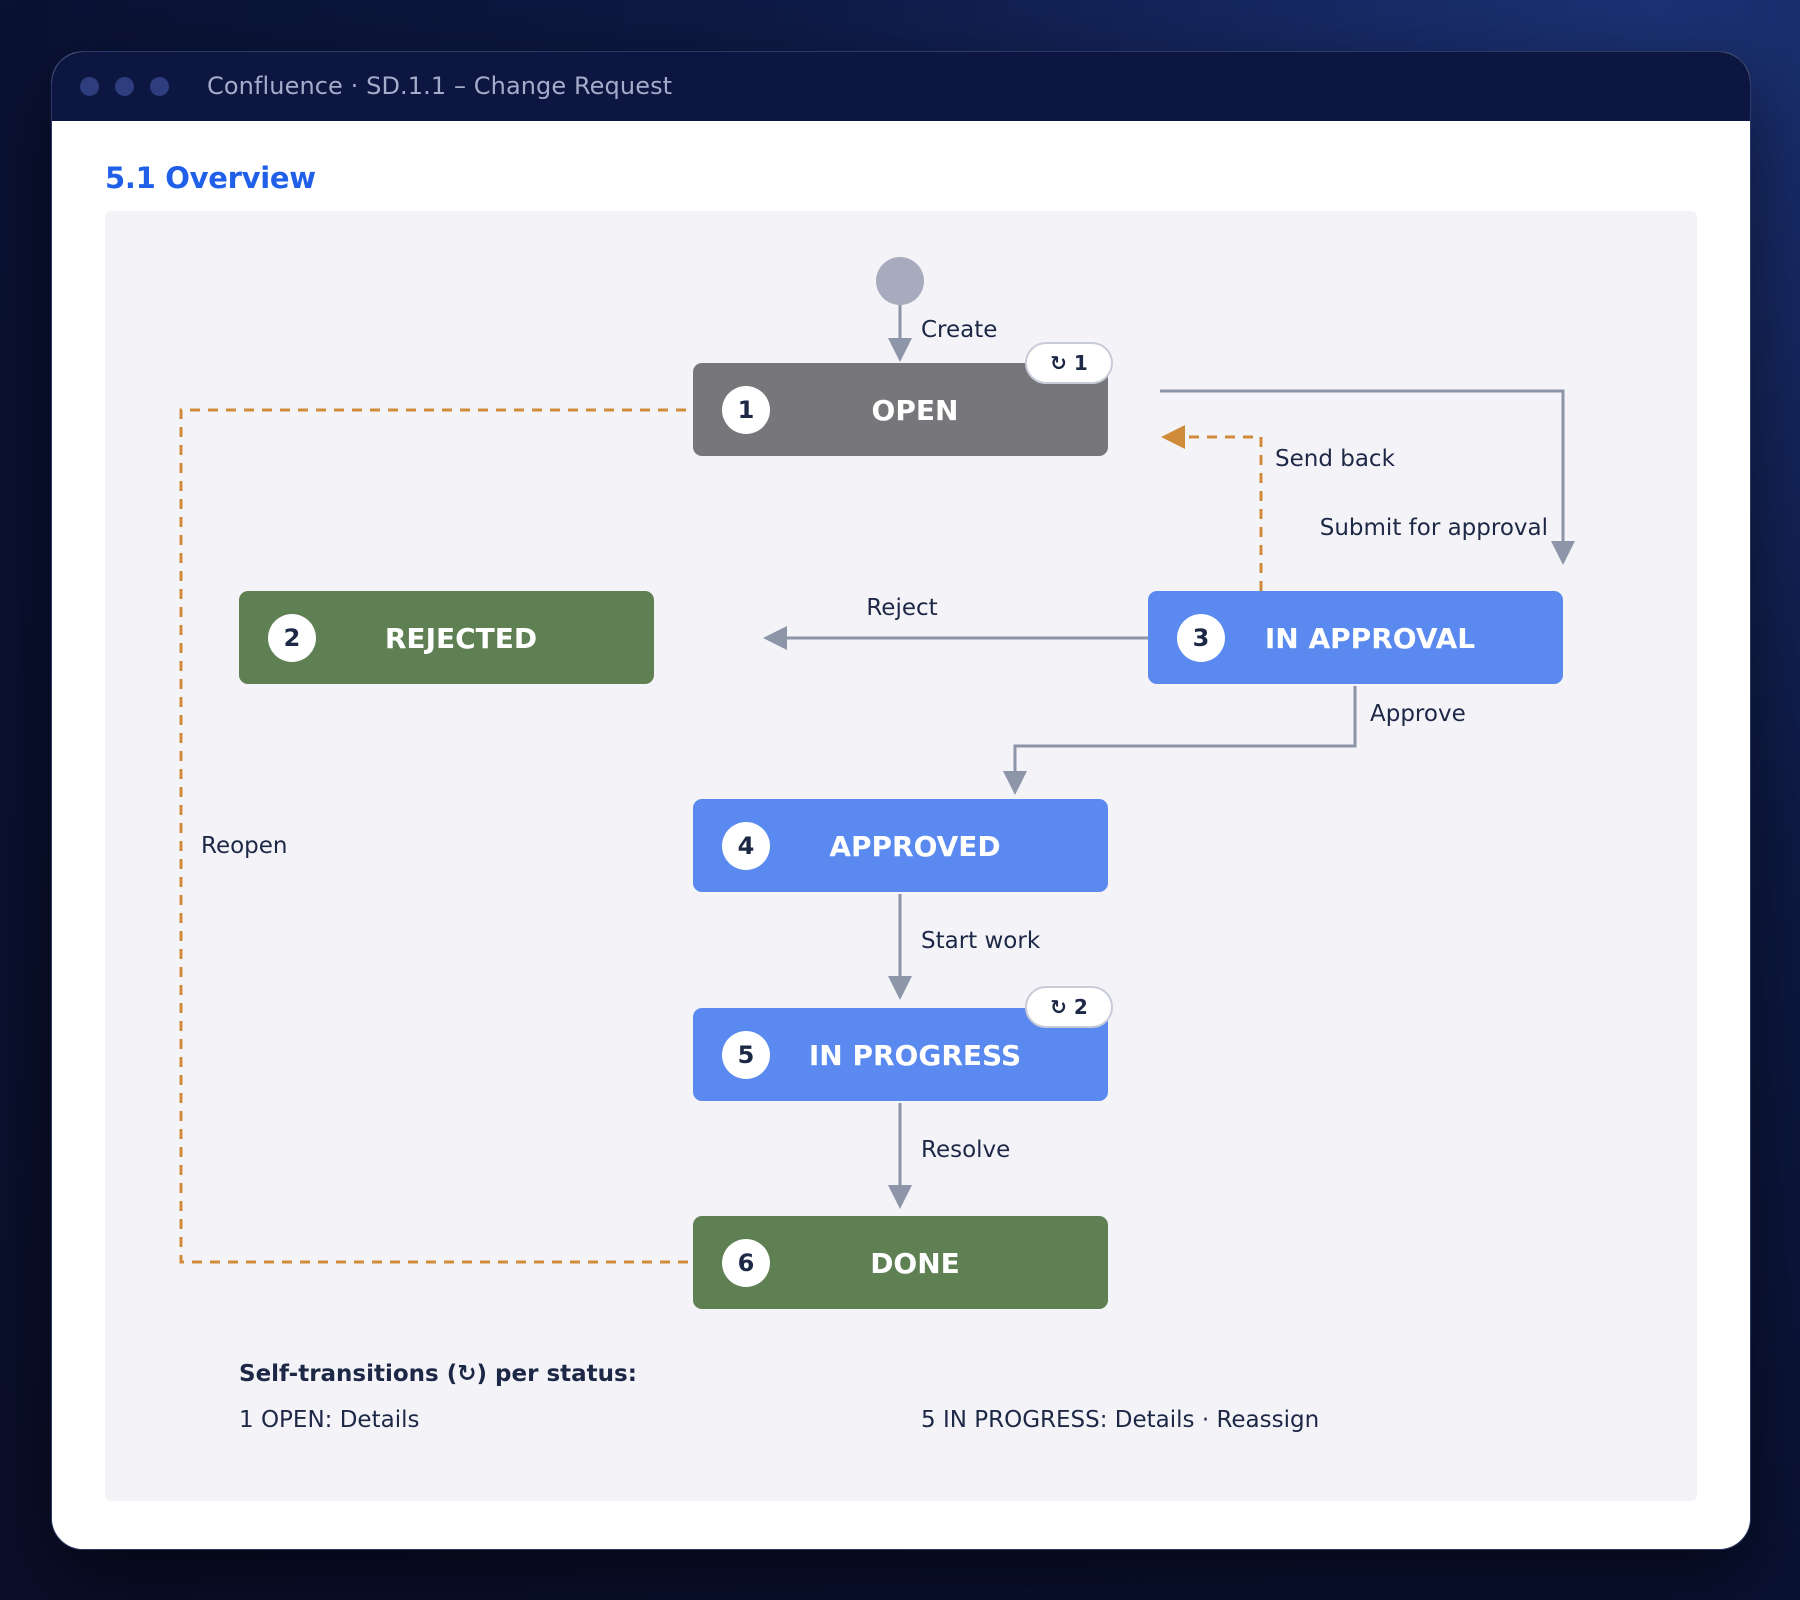 The height and width of the screenshot is (1600, 1800). What do you see at coordinates (89, 86) in the screenshot?
I see `close-window-button` at bounding box center [89, 86].